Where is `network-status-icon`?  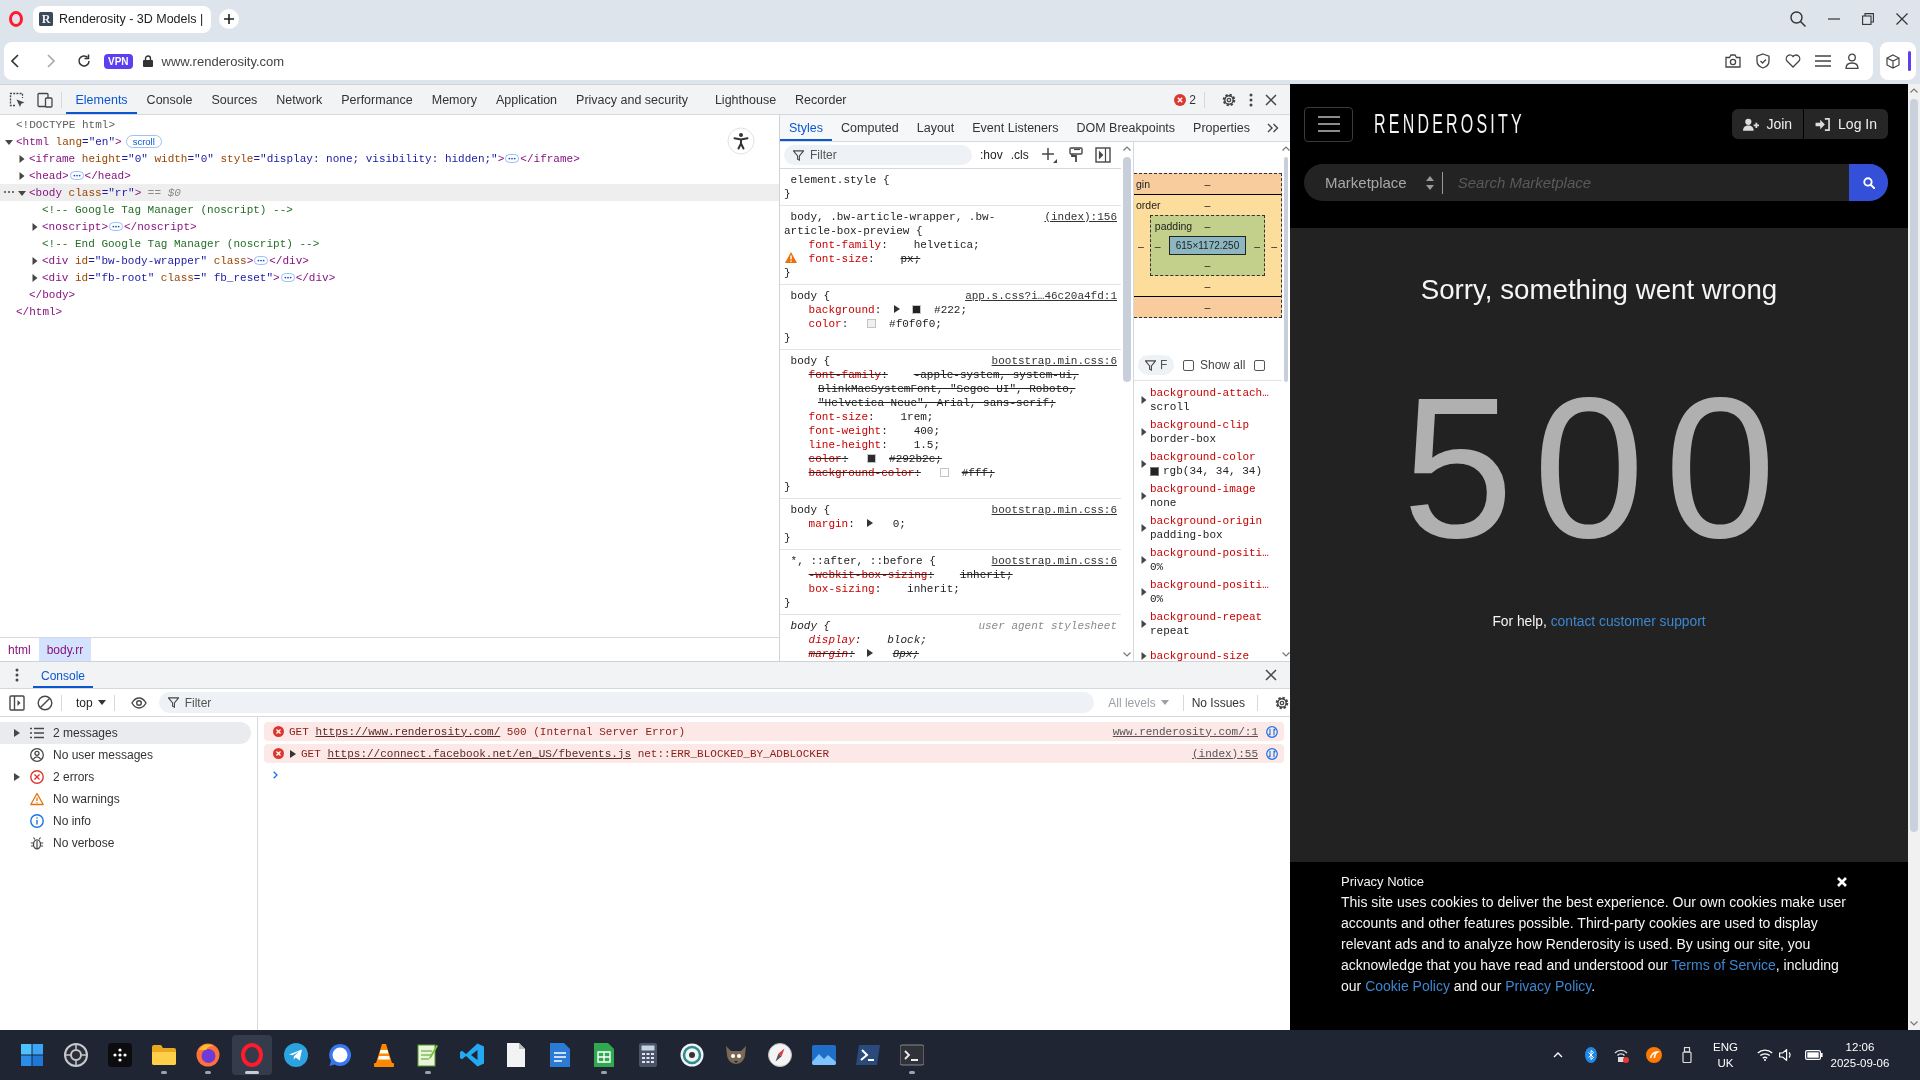 network-status-icon is located at coordinates (1621, 1055).